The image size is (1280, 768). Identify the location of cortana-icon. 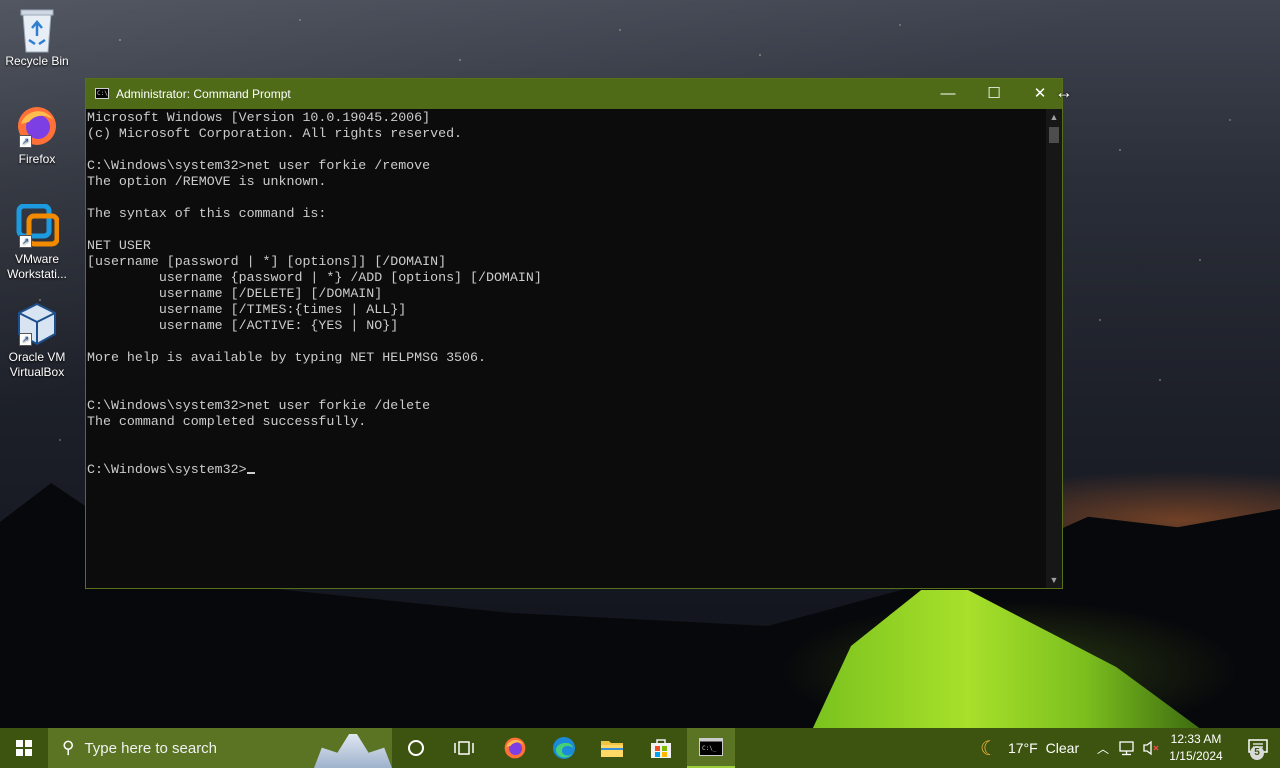
(416, 748).